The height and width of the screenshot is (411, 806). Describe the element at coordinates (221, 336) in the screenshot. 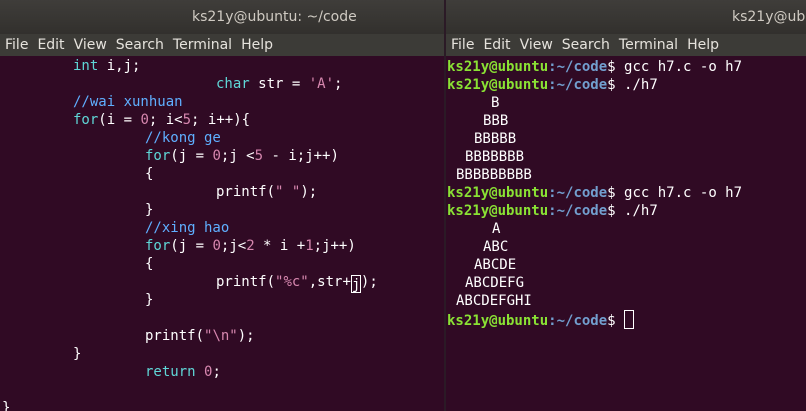

I see `string-literal: "\n"` at that location.